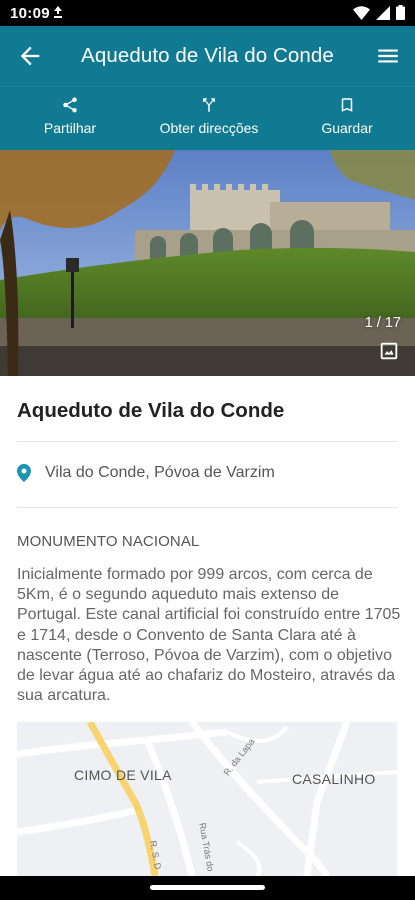 This screenshot has width=415, height=900. I want to click on directions-button: Obter direcções, so click(209, 119).